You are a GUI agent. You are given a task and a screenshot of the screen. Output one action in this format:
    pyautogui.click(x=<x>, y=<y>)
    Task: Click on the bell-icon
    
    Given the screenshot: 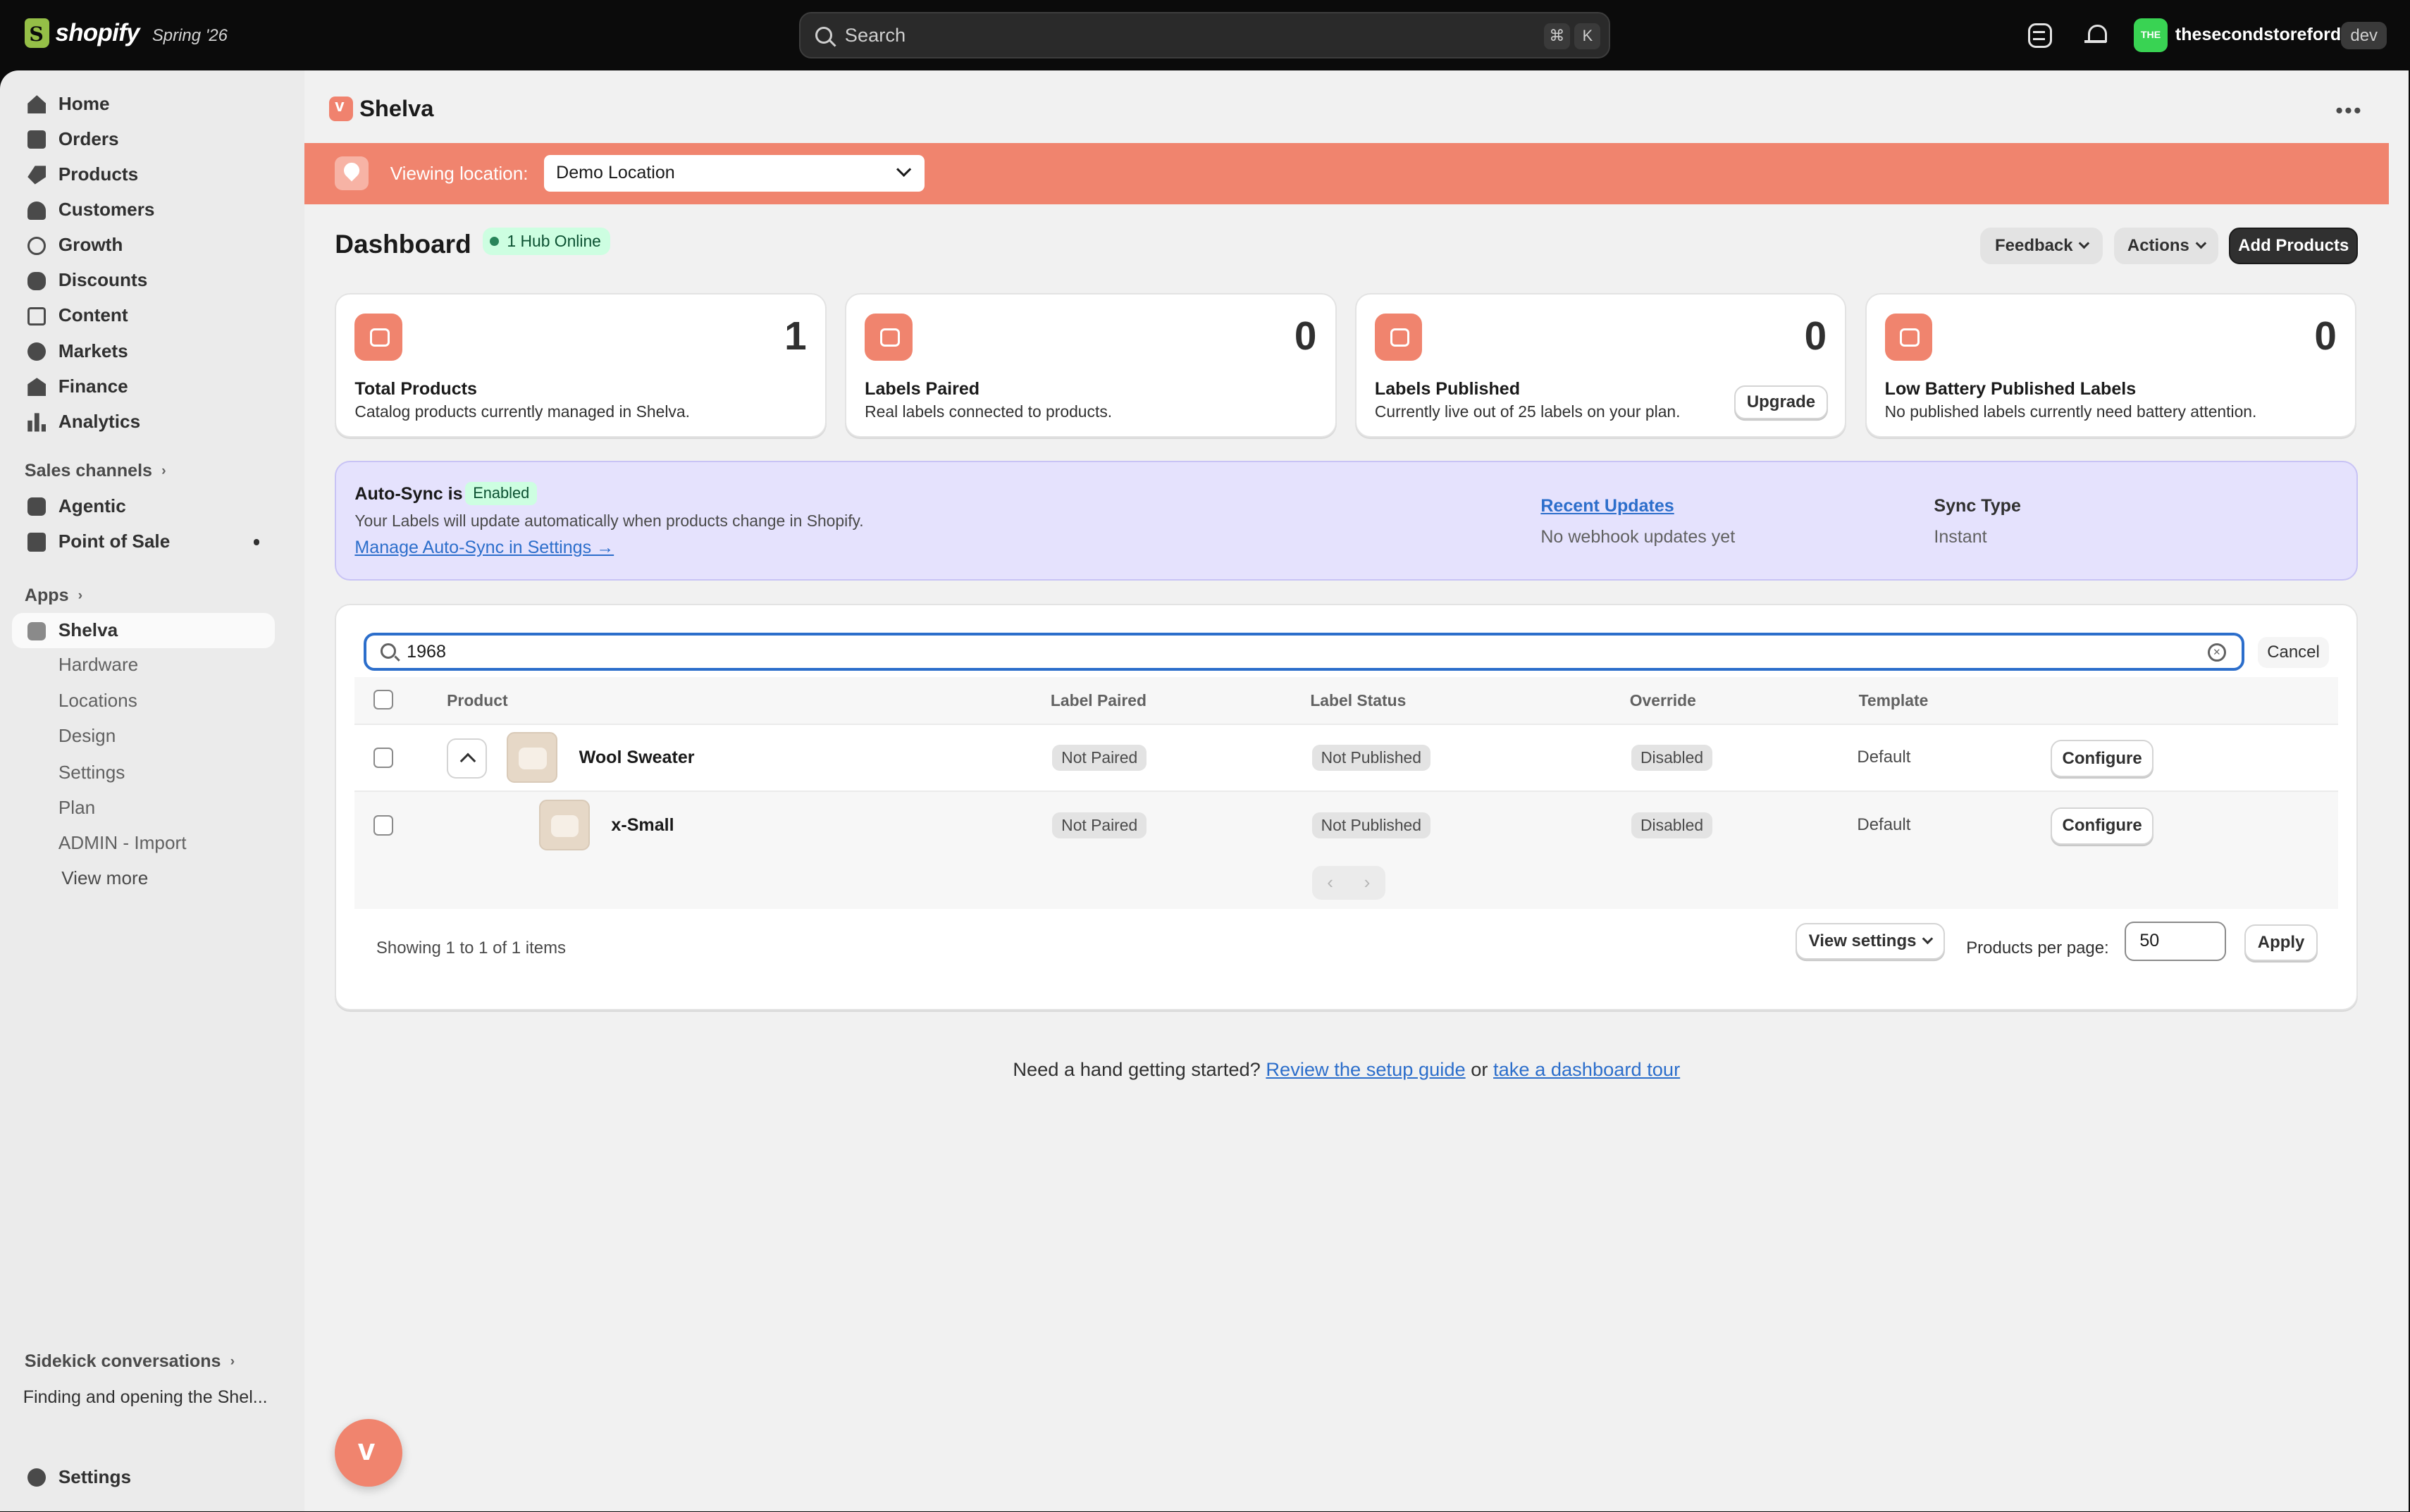 What is the action you would take?
    pyautogui.click(x=2097, y=35)
    